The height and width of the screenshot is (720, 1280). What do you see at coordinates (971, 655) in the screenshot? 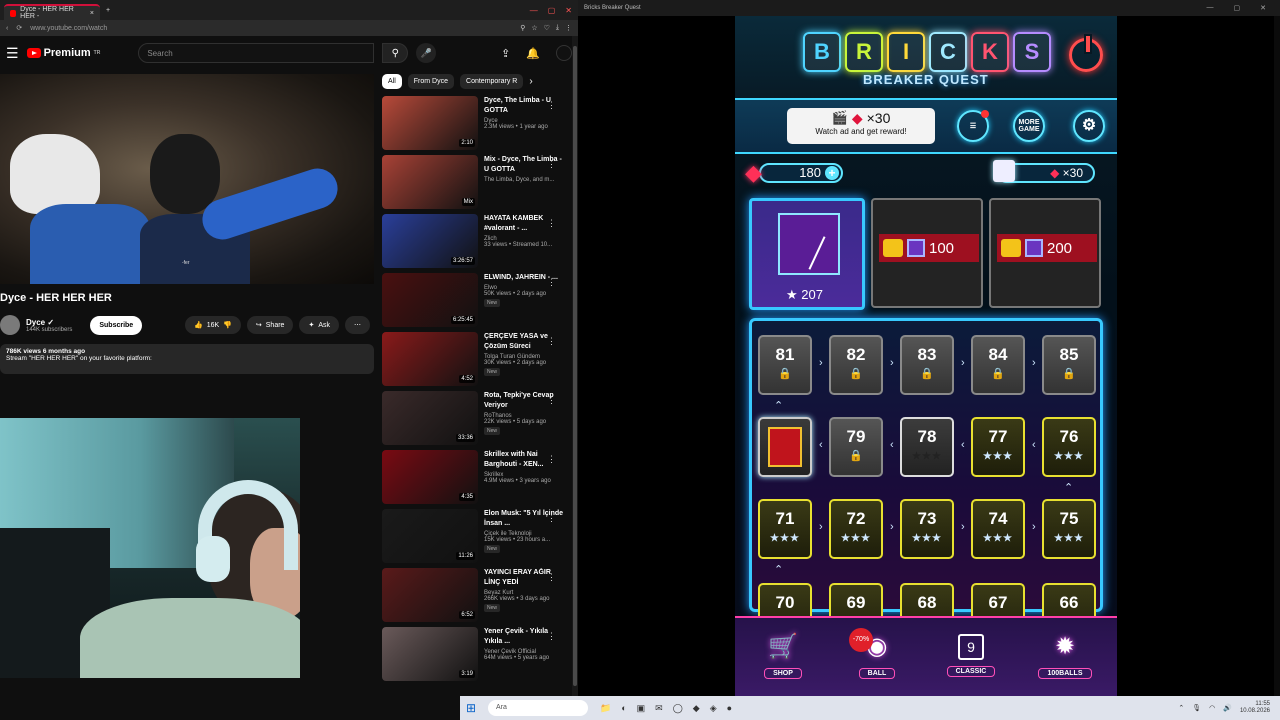
I see `classic-button: 9 CLASSIC` at bounding box center [971, 655].